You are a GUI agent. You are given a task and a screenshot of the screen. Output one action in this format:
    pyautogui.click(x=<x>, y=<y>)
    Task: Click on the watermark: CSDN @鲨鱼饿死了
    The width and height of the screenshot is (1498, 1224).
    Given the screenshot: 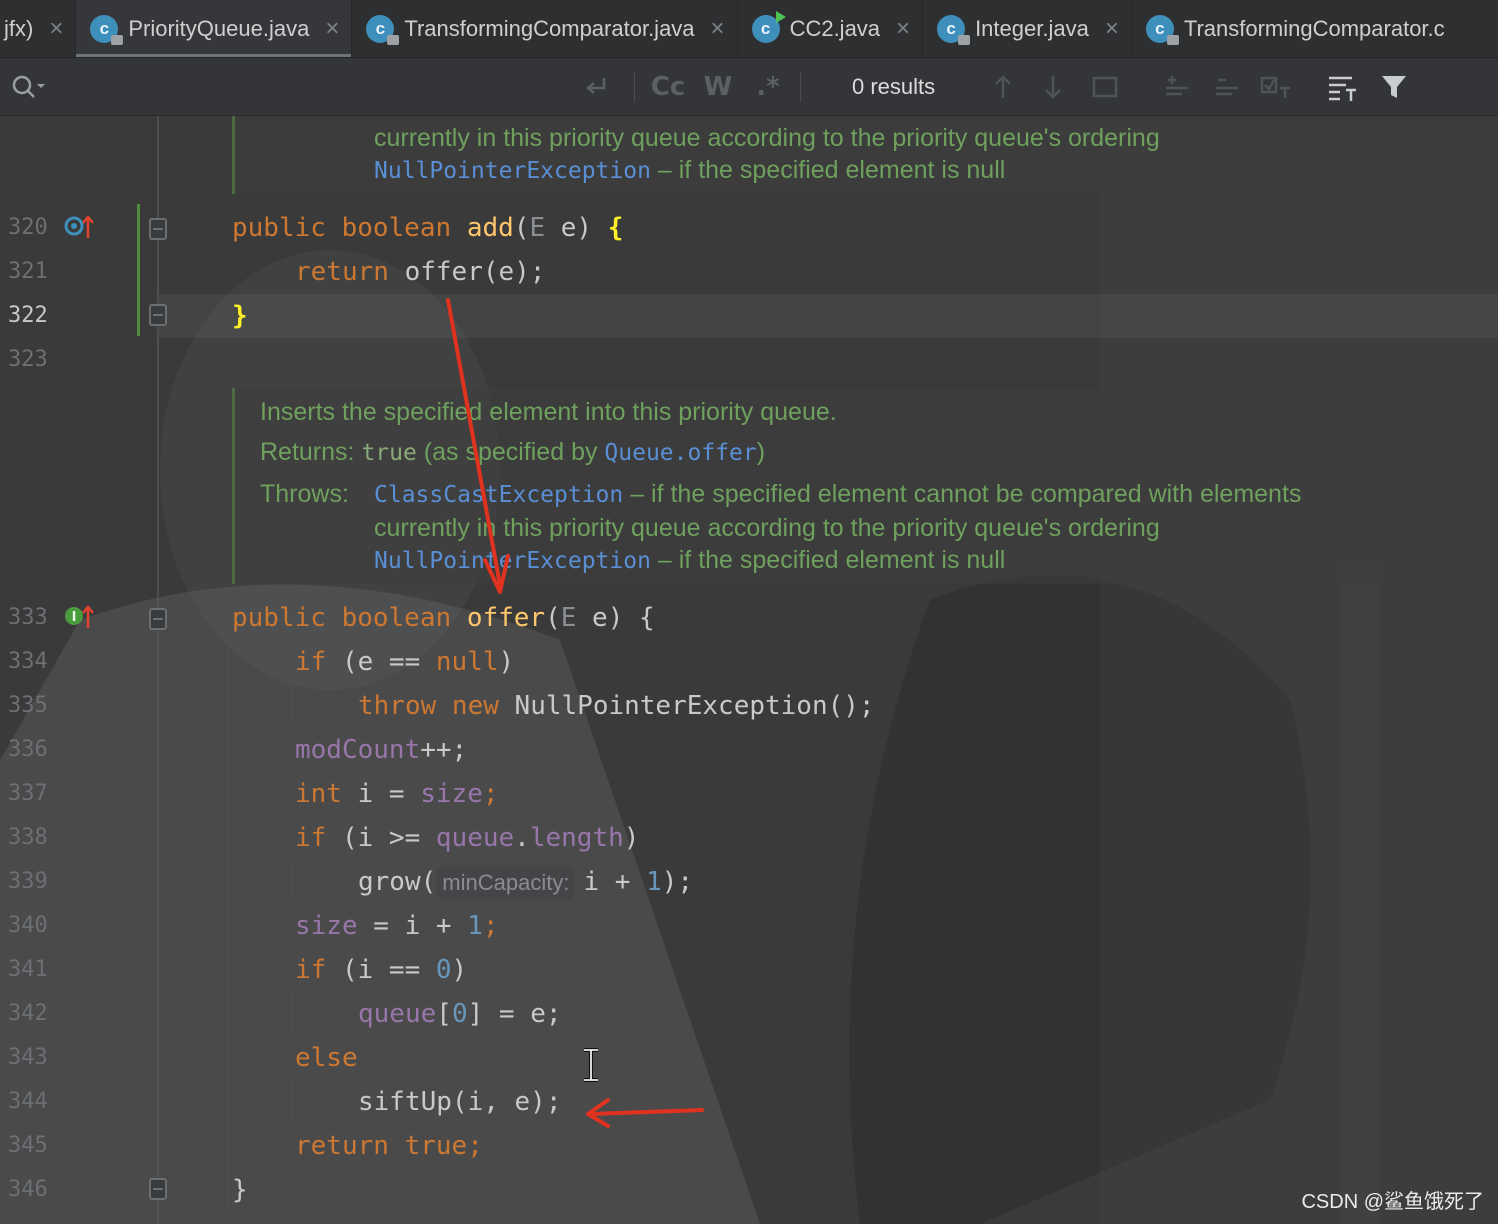 What is the action you would take?
    pyautogui.click(x=1392, y=1202)
    